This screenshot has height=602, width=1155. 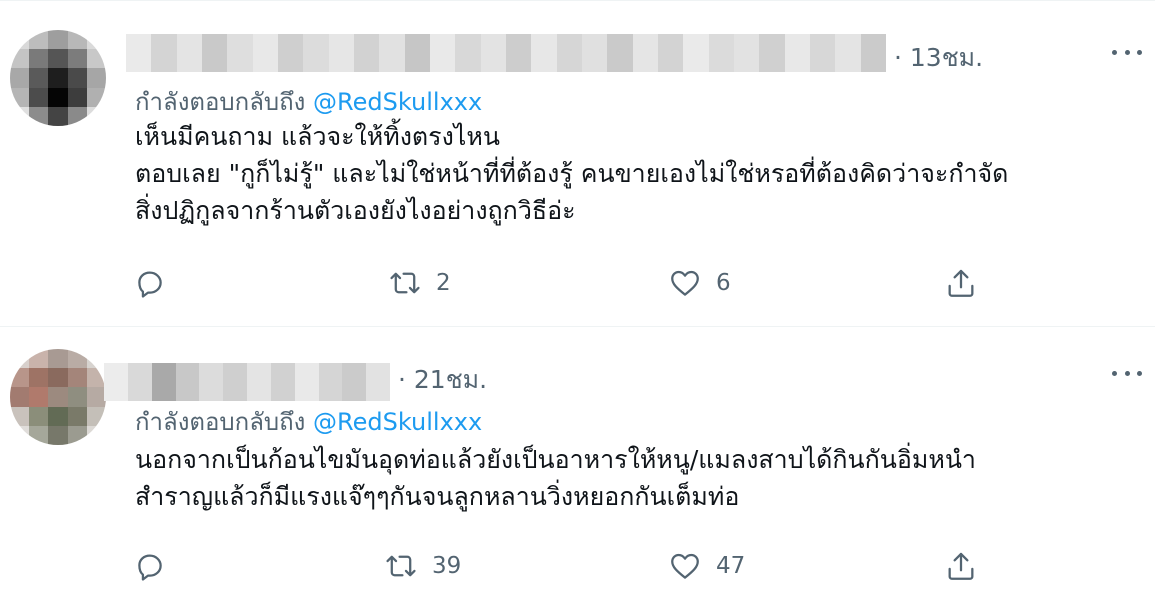 I want to click on retweet-count: 39, so click(x=447, y=566).